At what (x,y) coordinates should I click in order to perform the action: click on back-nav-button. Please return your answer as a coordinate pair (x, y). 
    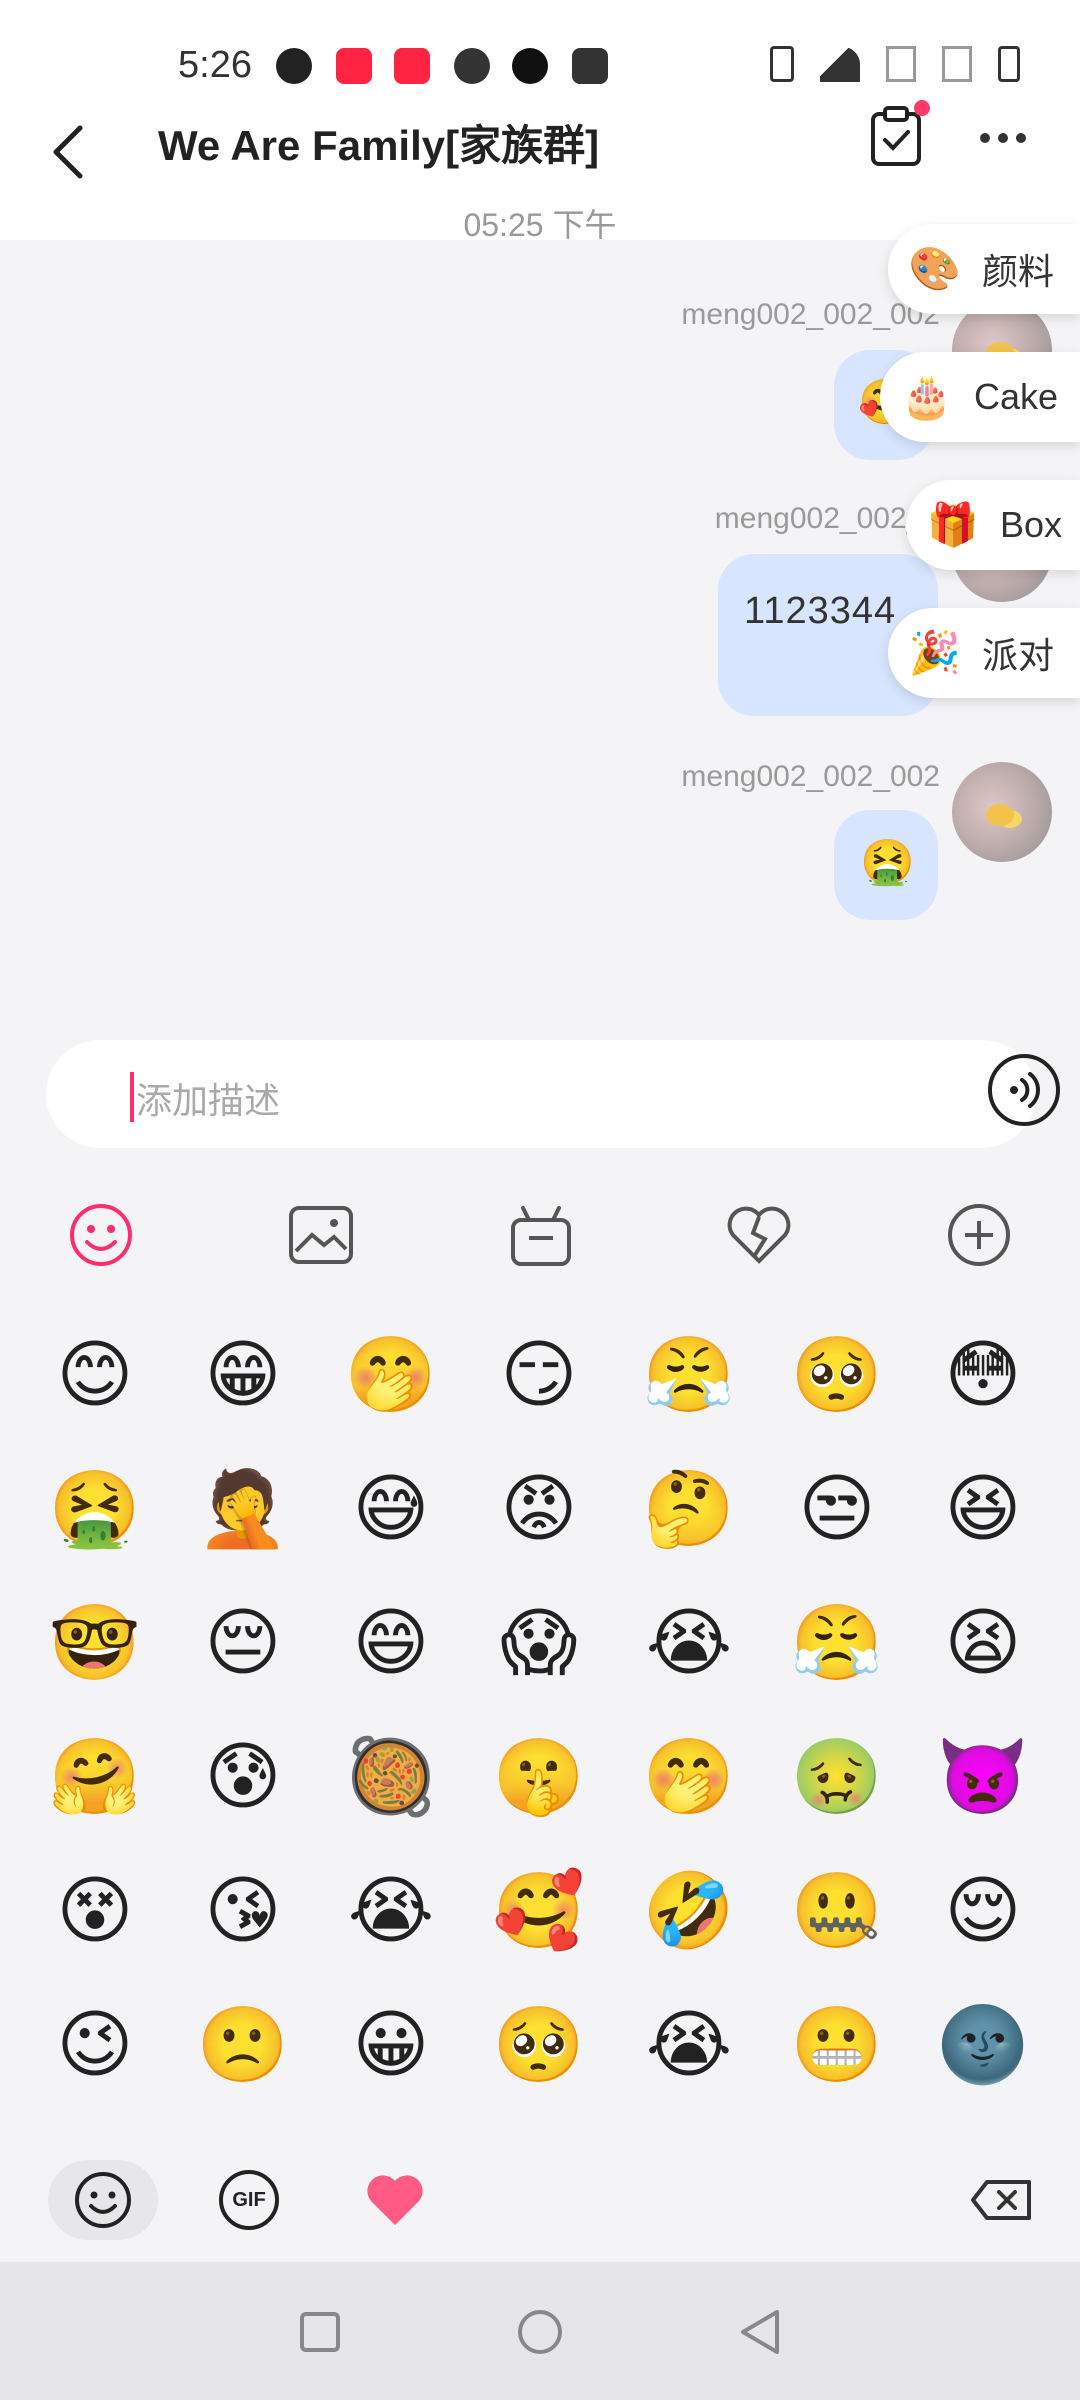
    Looking at the image, I should click on (760, 2332).